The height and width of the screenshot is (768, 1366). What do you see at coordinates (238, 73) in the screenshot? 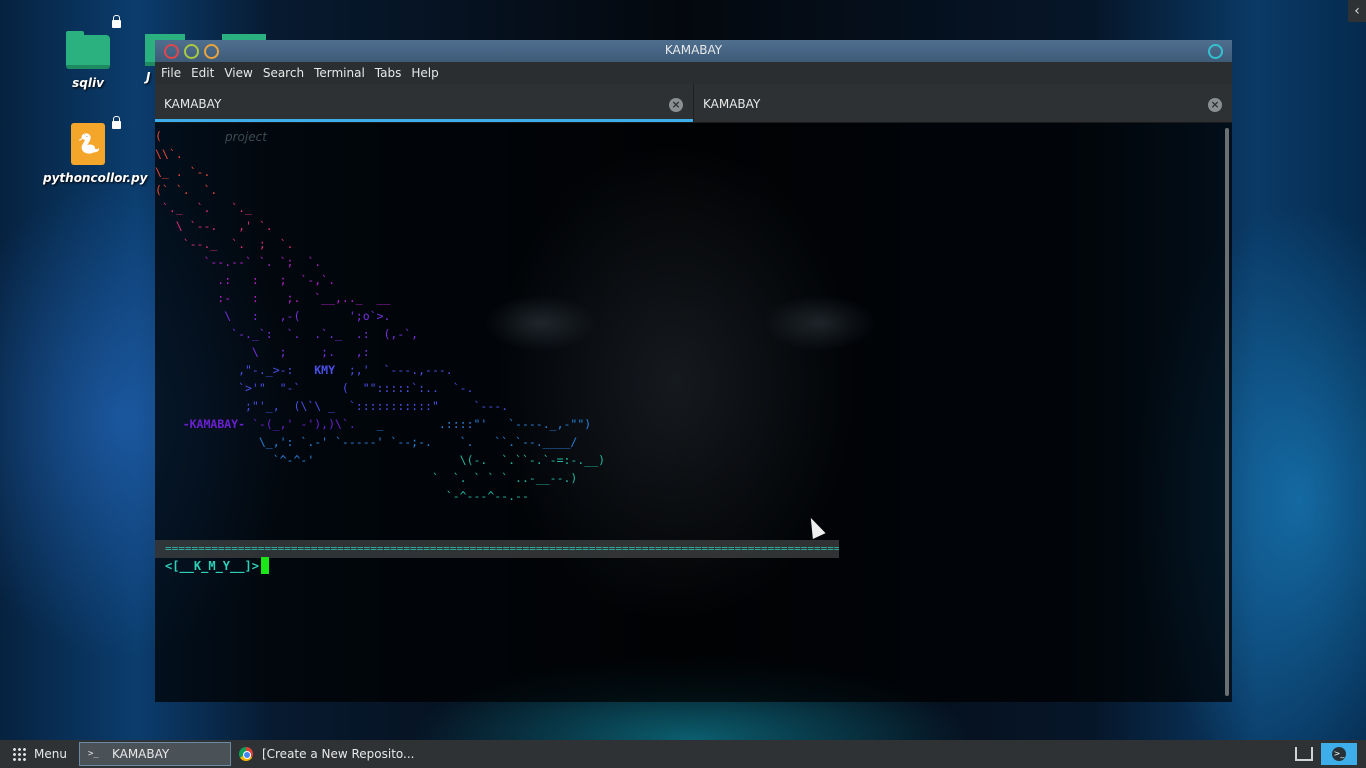
I see `menu-view: View` at bounding box center [238, 73].